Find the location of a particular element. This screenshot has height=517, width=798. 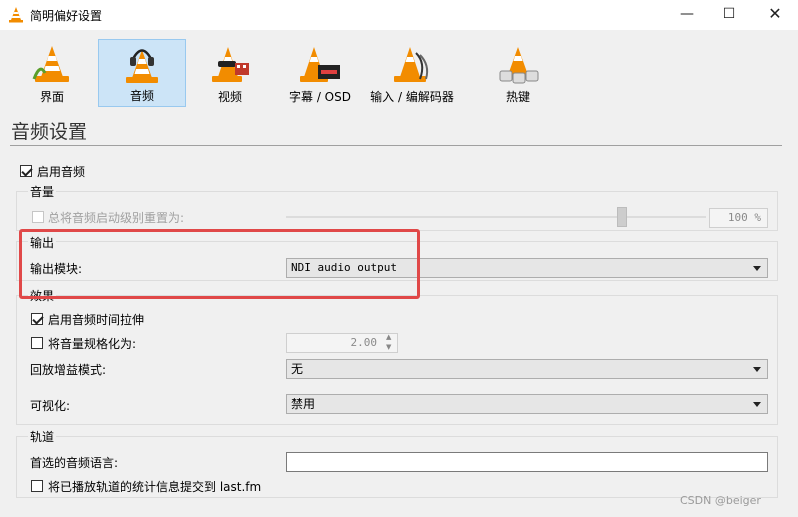

tab-input-codecs: 输入 / 编解码器 is located at coordinates (412, 73).